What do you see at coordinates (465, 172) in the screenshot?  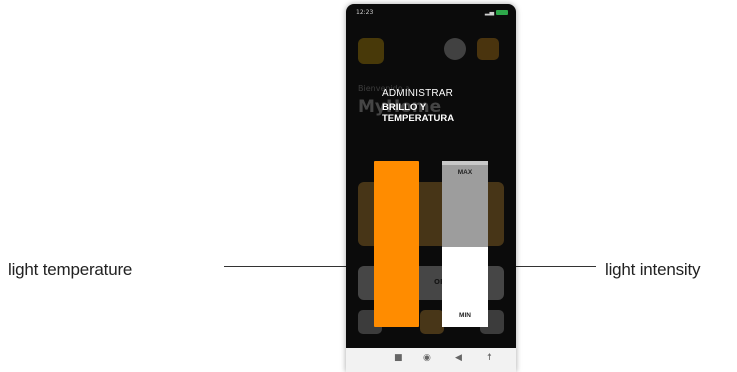 I see `intensity-max-label: MAX` at bounding box center [465, 172].